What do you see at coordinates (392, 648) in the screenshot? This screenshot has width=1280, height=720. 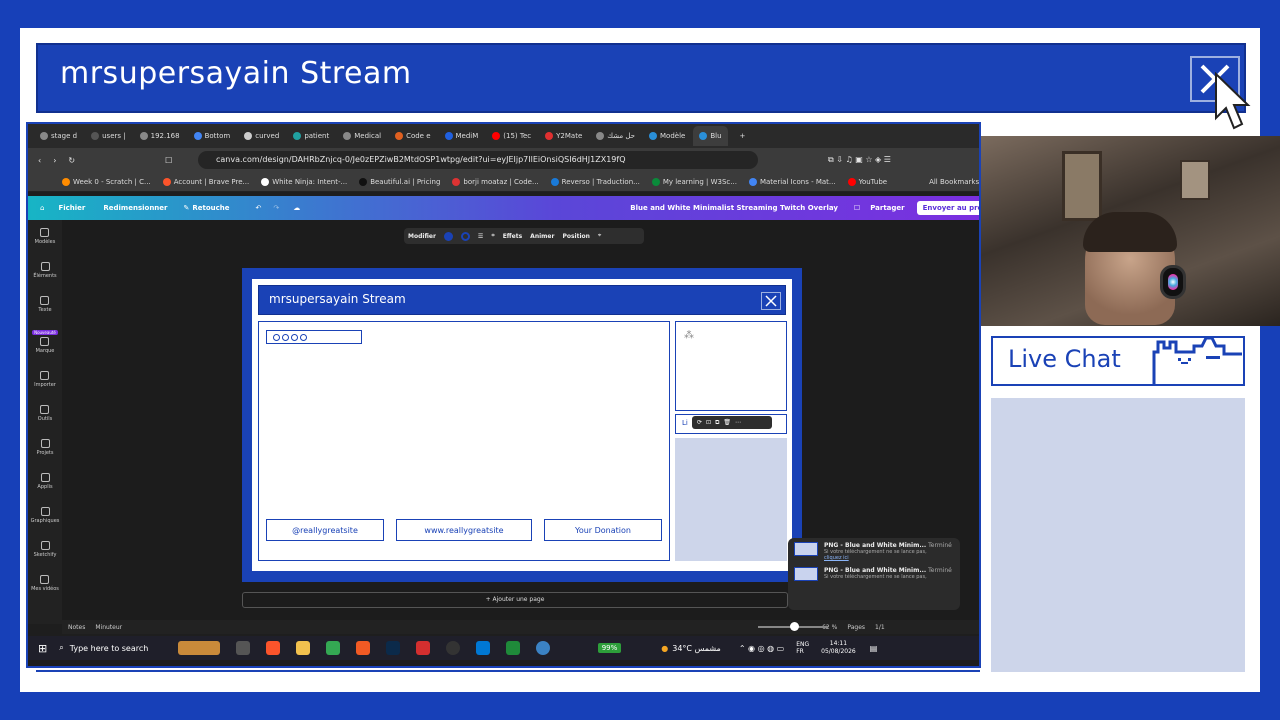 I see `photoshop-icon` at bounding box center [392, 648].